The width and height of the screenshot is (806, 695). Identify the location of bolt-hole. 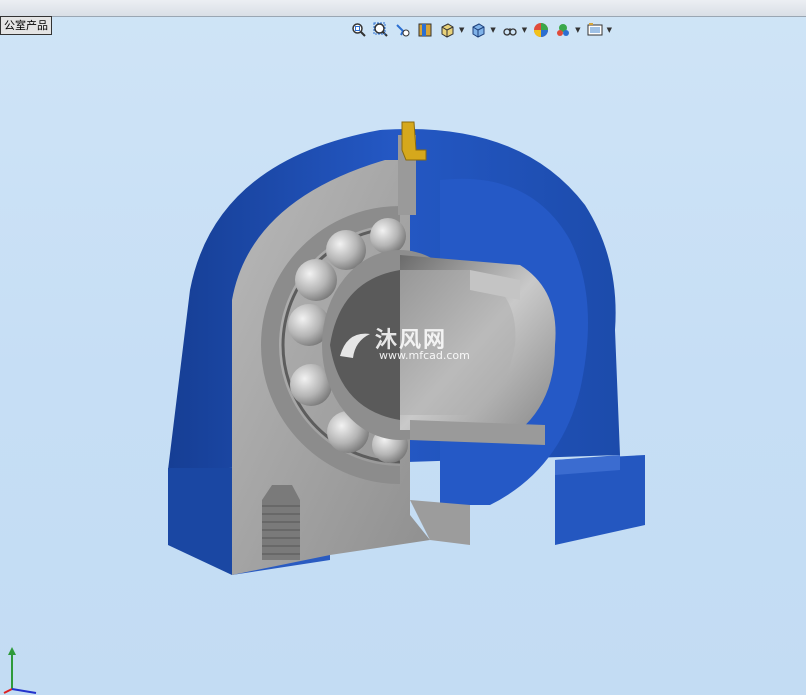
(281, 522).